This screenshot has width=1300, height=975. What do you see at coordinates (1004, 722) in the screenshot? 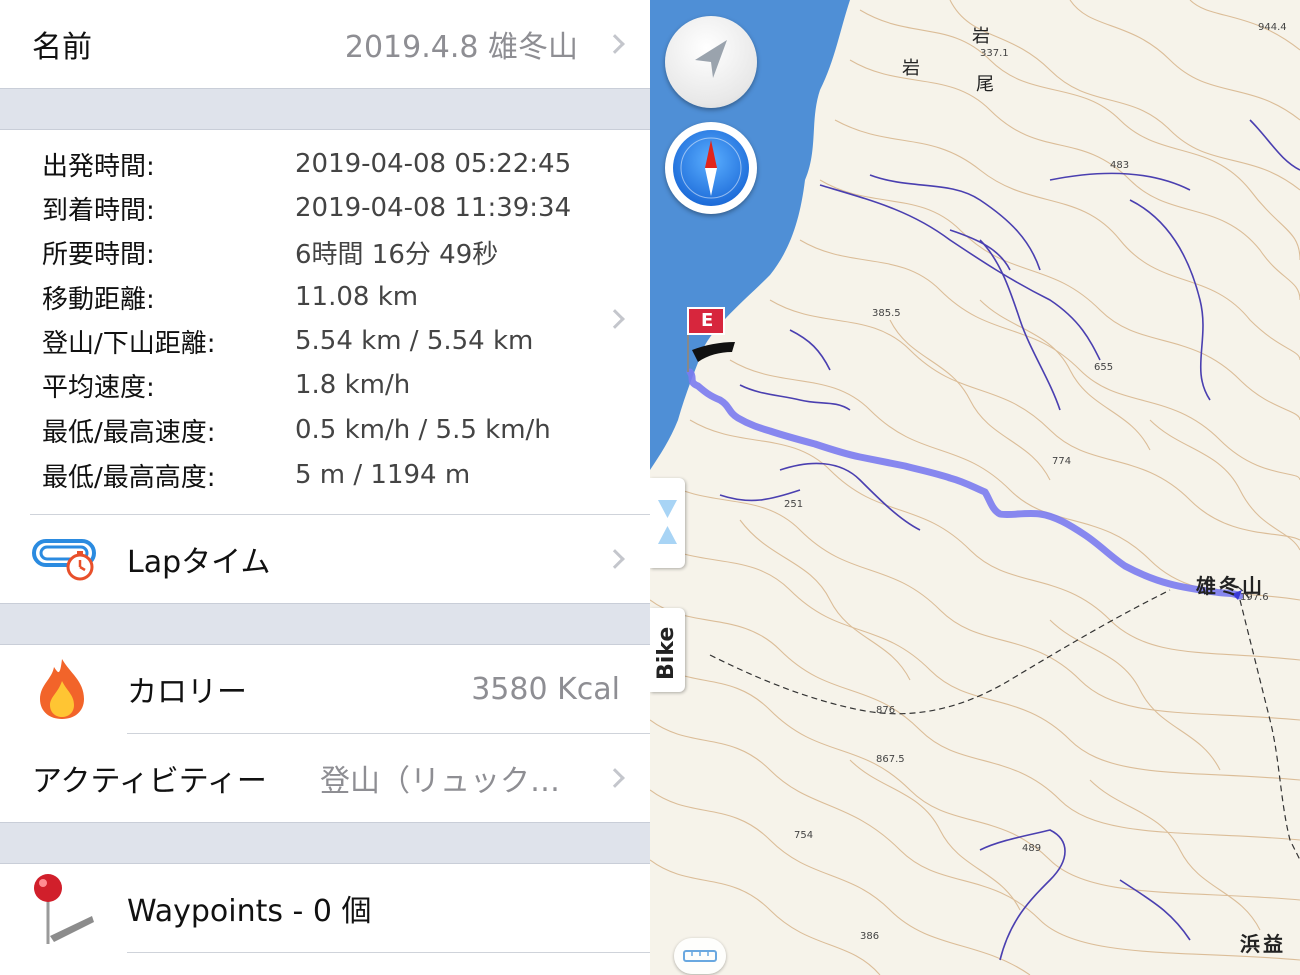
I see `trails` at bounding box center [1004, 722].